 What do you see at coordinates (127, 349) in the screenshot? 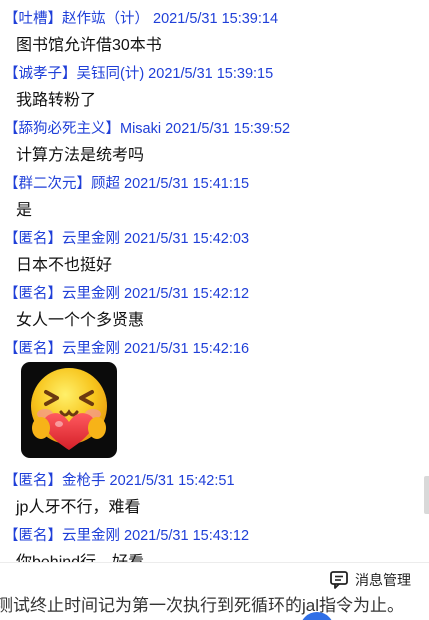
I see `message-header: 【匿名】云里金刚 2021/5/31 15:42:16` at bounding box center [127, 349].